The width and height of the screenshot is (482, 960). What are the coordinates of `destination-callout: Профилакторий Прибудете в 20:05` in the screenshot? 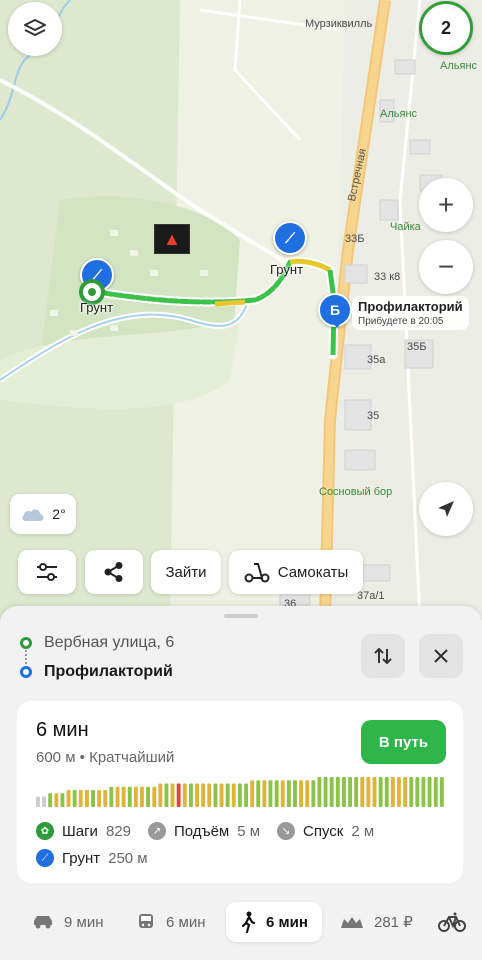 It's located at (410, 313).